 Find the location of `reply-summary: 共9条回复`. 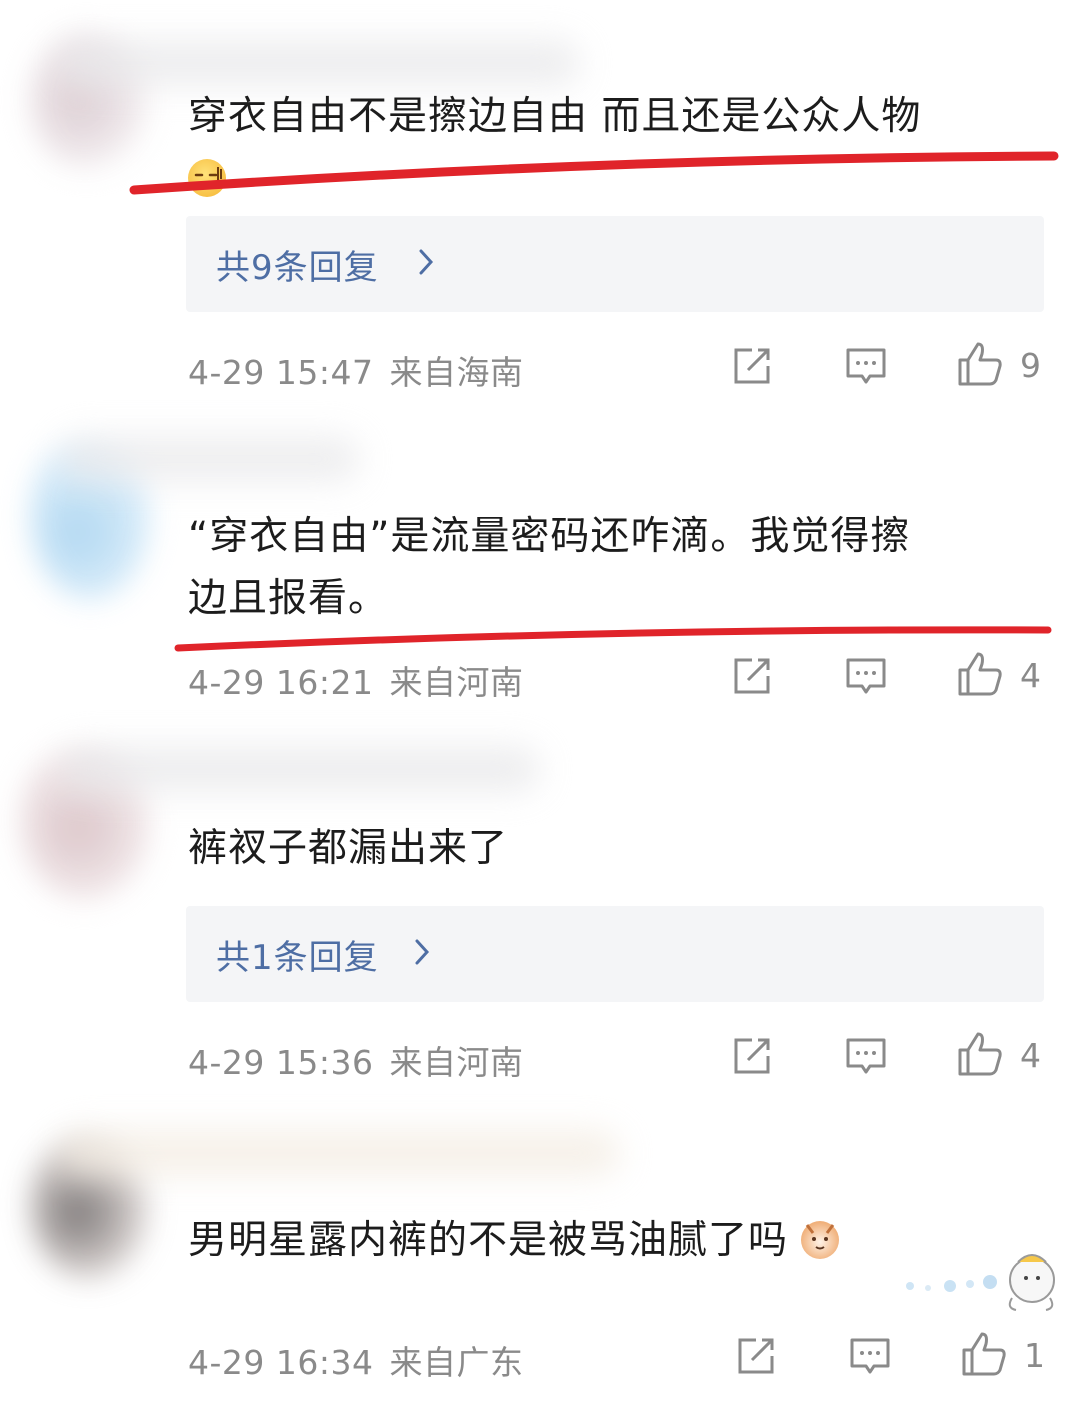

reply-summary: 共9条回复 is located at coordinates (615, 264).